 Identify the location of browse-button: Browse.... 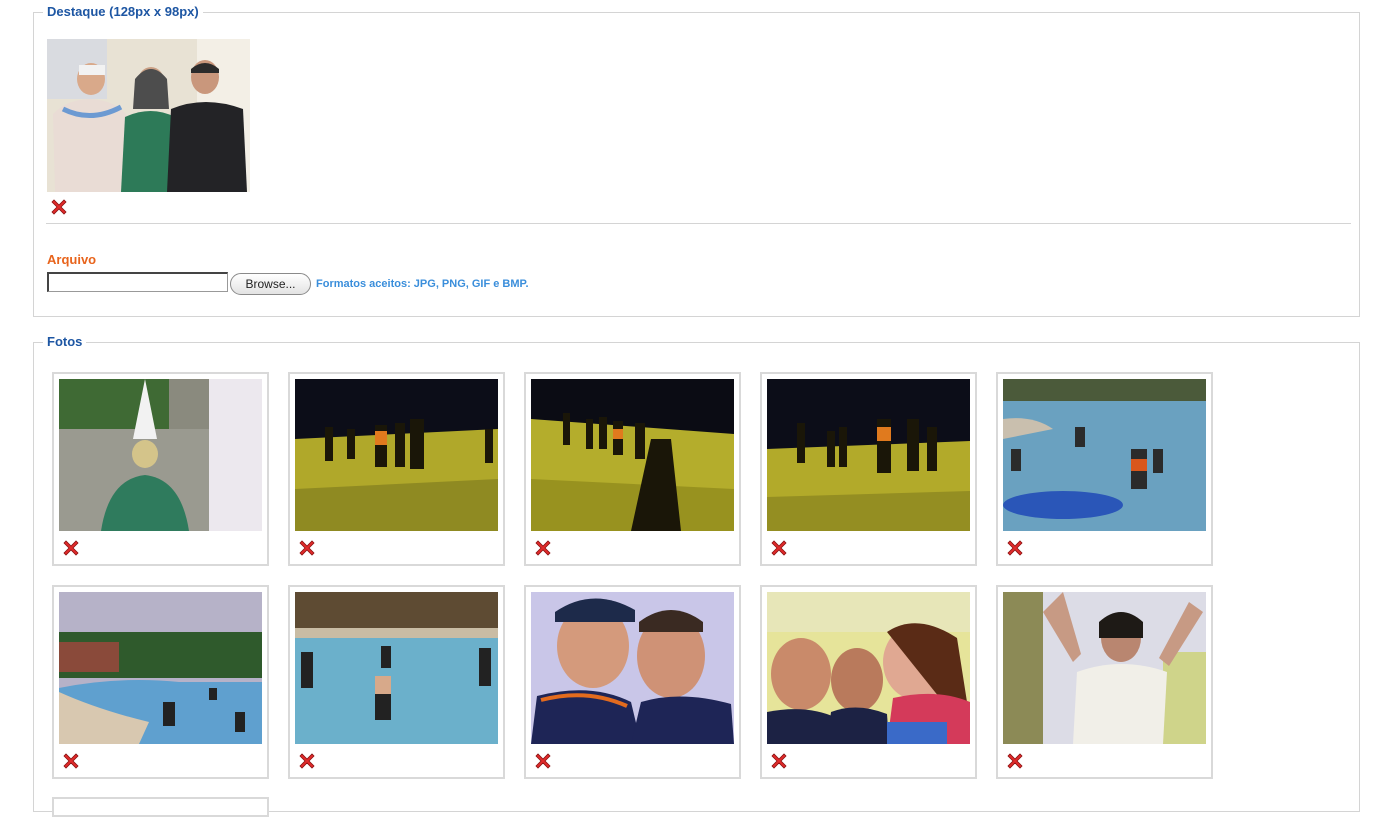
(270, 284).